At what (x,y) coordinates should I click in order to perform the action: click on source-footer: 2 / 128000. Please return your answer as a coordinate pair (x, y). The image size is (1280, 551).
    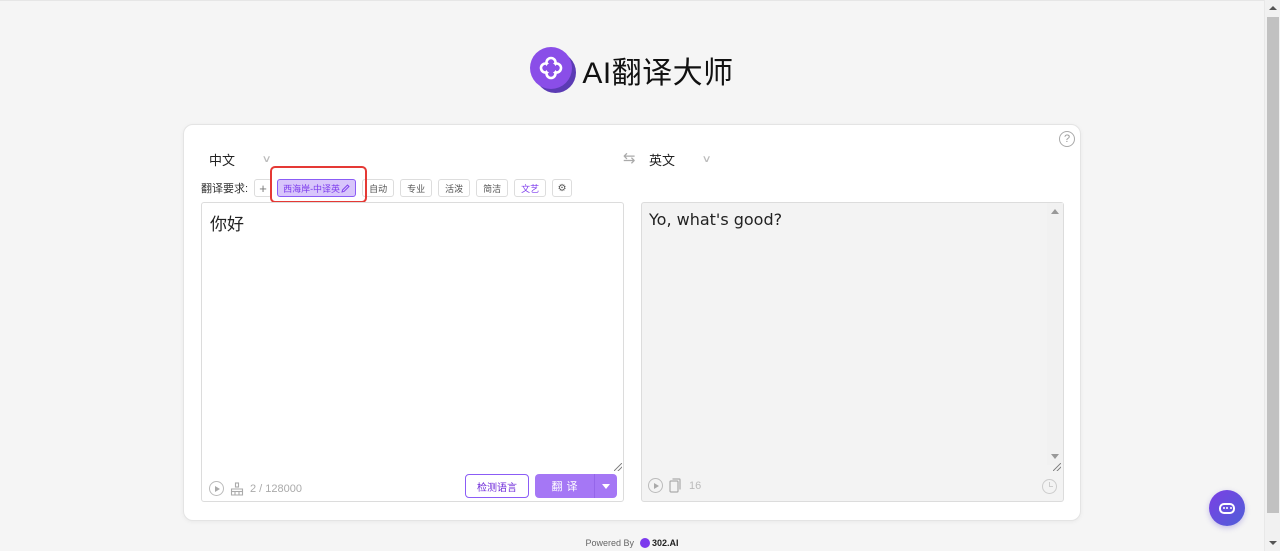
    Looking at the image, I should click on (255, 488).